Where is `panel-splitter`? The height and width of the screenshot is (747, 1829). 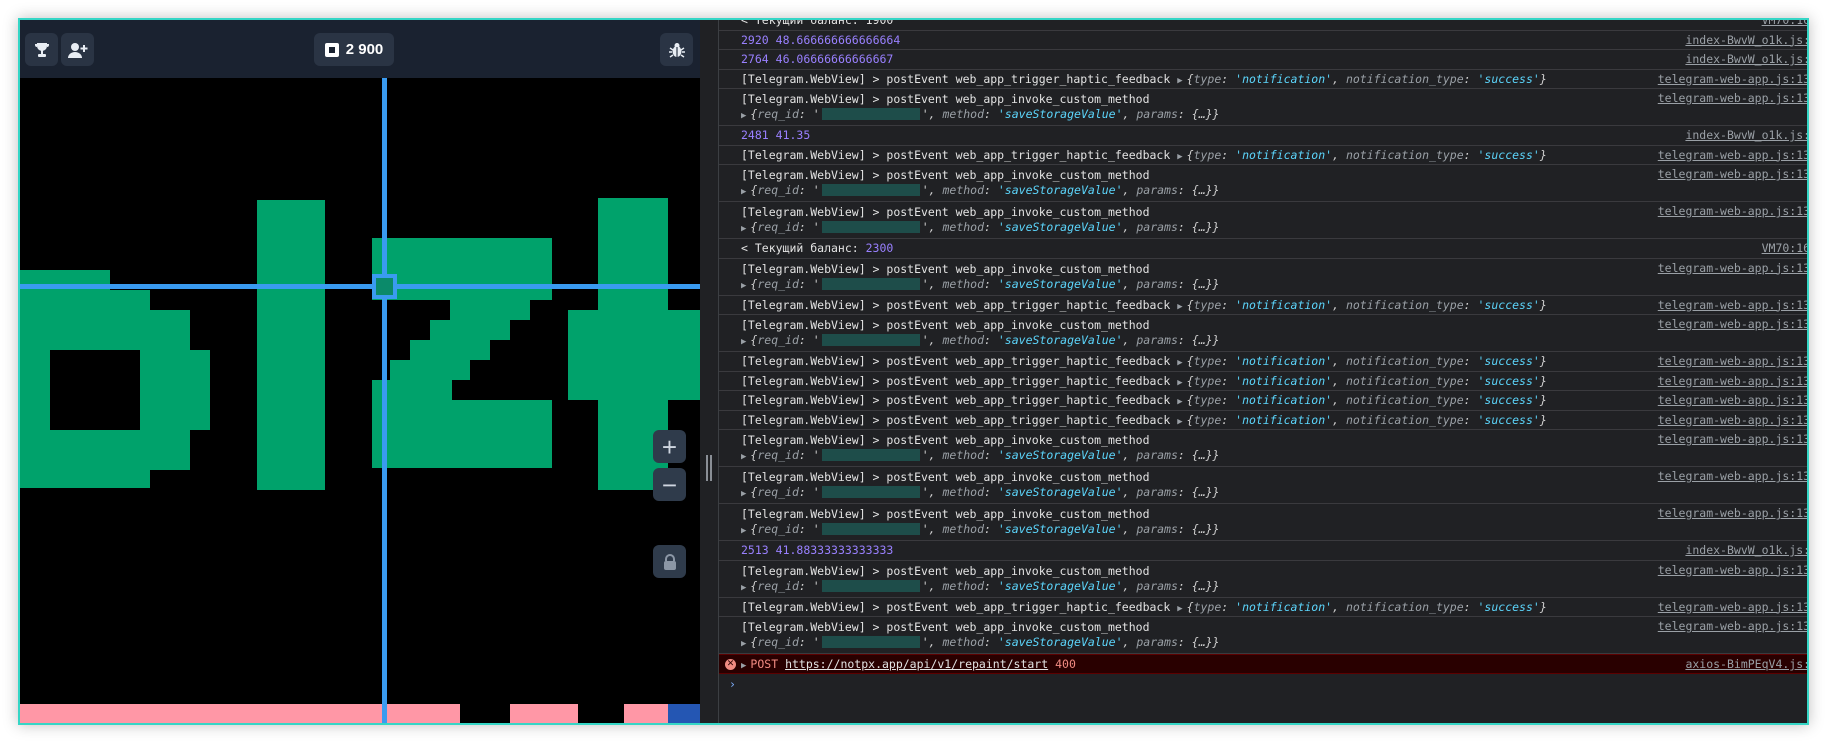 panel-splitter is located at coordinates (709, 371).